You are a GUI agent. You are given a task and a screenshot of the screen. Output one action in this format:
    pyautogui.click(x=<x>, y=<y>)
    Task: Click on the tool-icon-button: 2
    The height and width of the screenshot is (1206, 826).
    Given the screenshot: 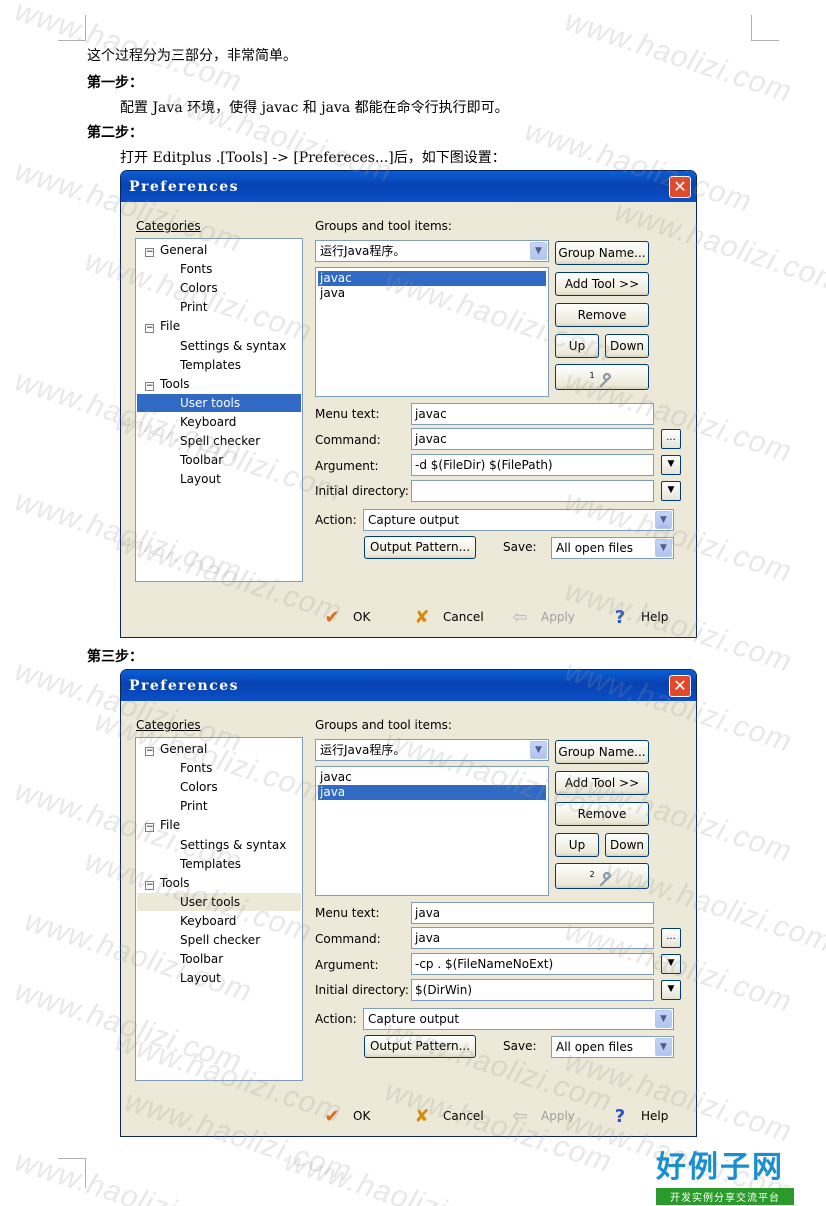 What is the action you would take?
    pyautogui.click(x=602, y=876)
    